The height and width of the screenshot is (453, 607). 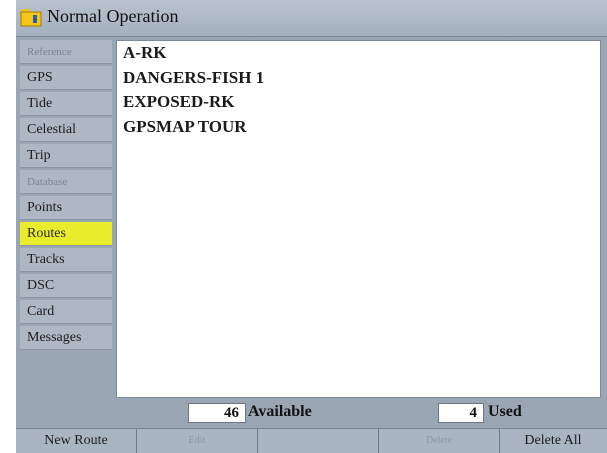 What do you see at coordinates (358, 78) in the screenshot?
I see `route-item: DANGERS-FISH 1` at bounding box center [358, 78].